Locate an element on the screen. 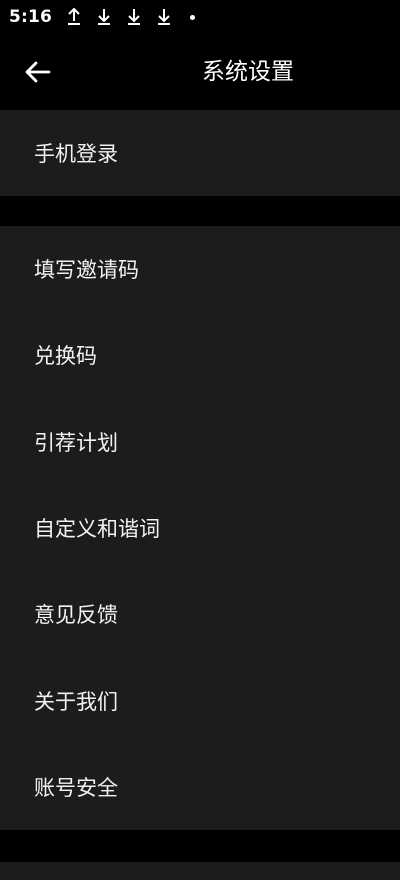 This screenshot has height=880, width=400. settings-group-next is located at coordinates (200, 871).